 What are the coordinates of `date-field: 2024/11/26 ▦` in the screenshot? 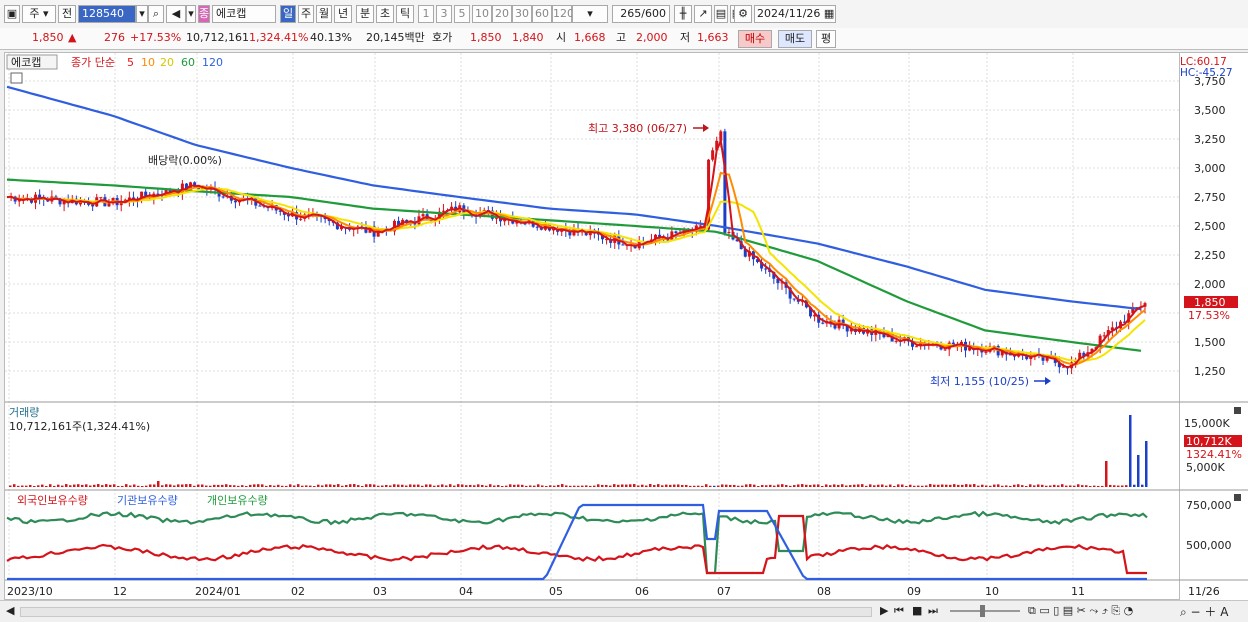 It's located at (795, 14).